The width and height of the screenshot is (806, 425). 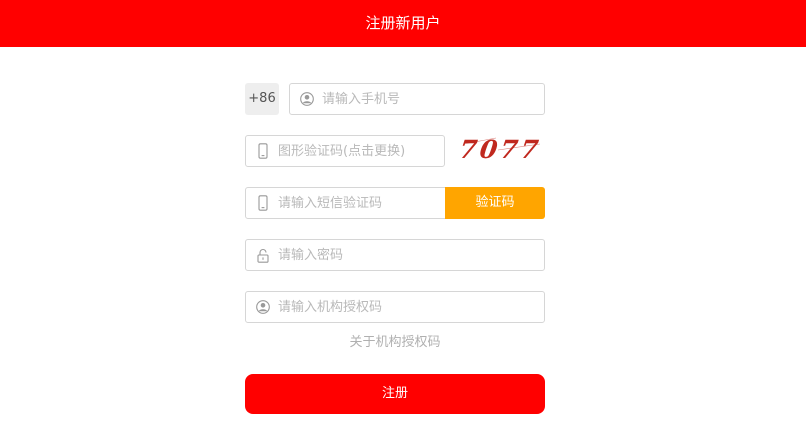 I want to click on captcha-image: 7077, so click(x=503, y=149).